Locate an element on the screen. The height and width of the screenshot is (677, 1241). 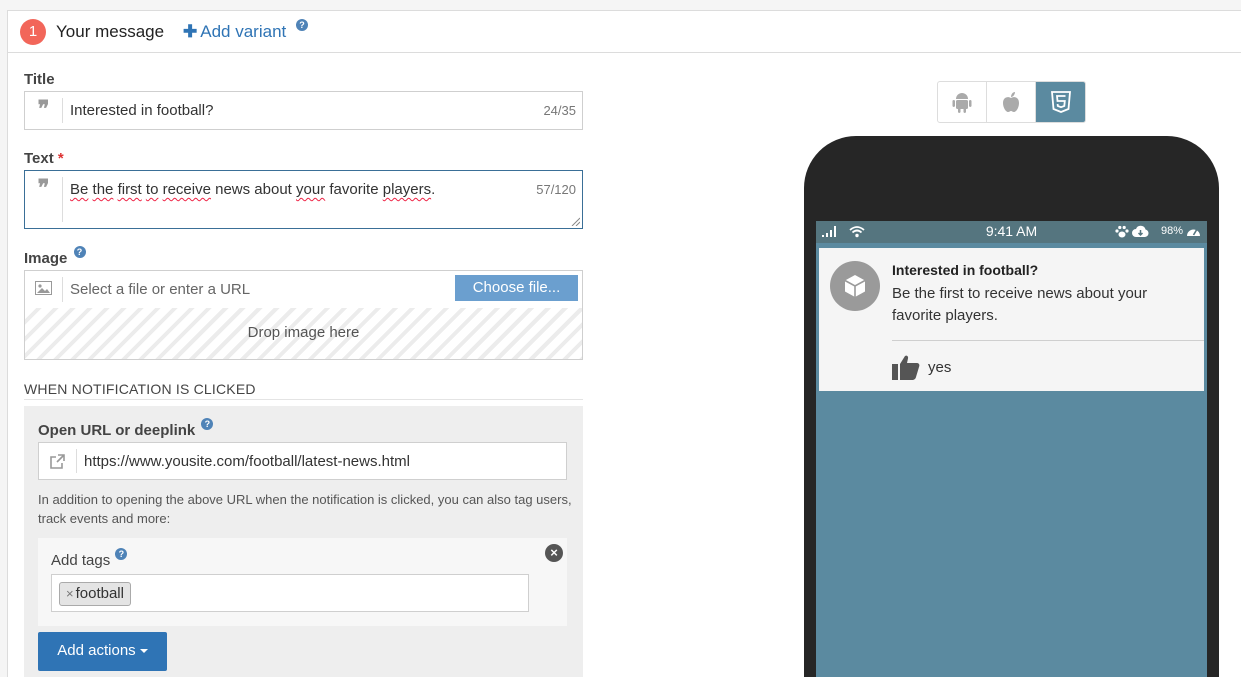
platform-android-button is located at coordinates (962, 102).